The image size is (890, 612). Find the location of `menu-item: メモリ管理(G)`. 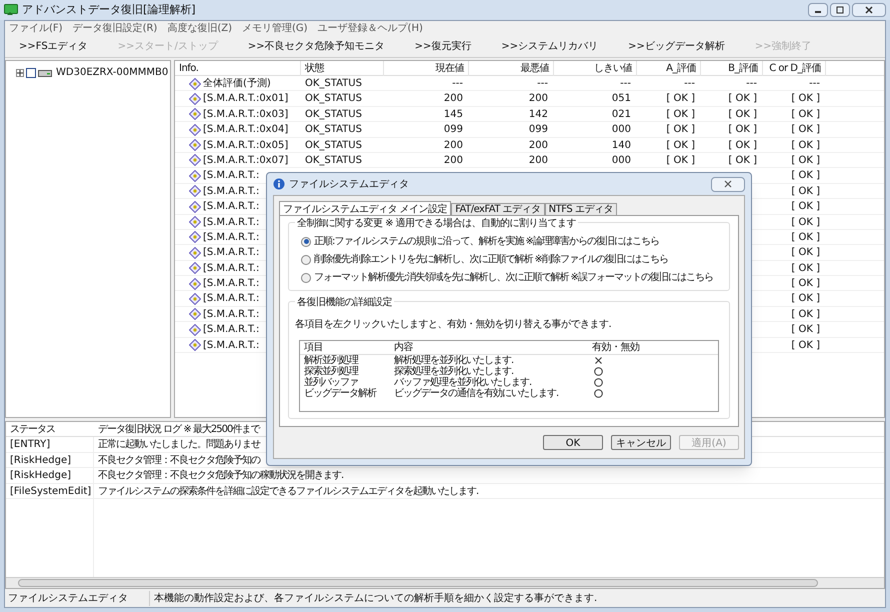

menu-item: メモリ管理(G) is located at coordinates (275, 28).